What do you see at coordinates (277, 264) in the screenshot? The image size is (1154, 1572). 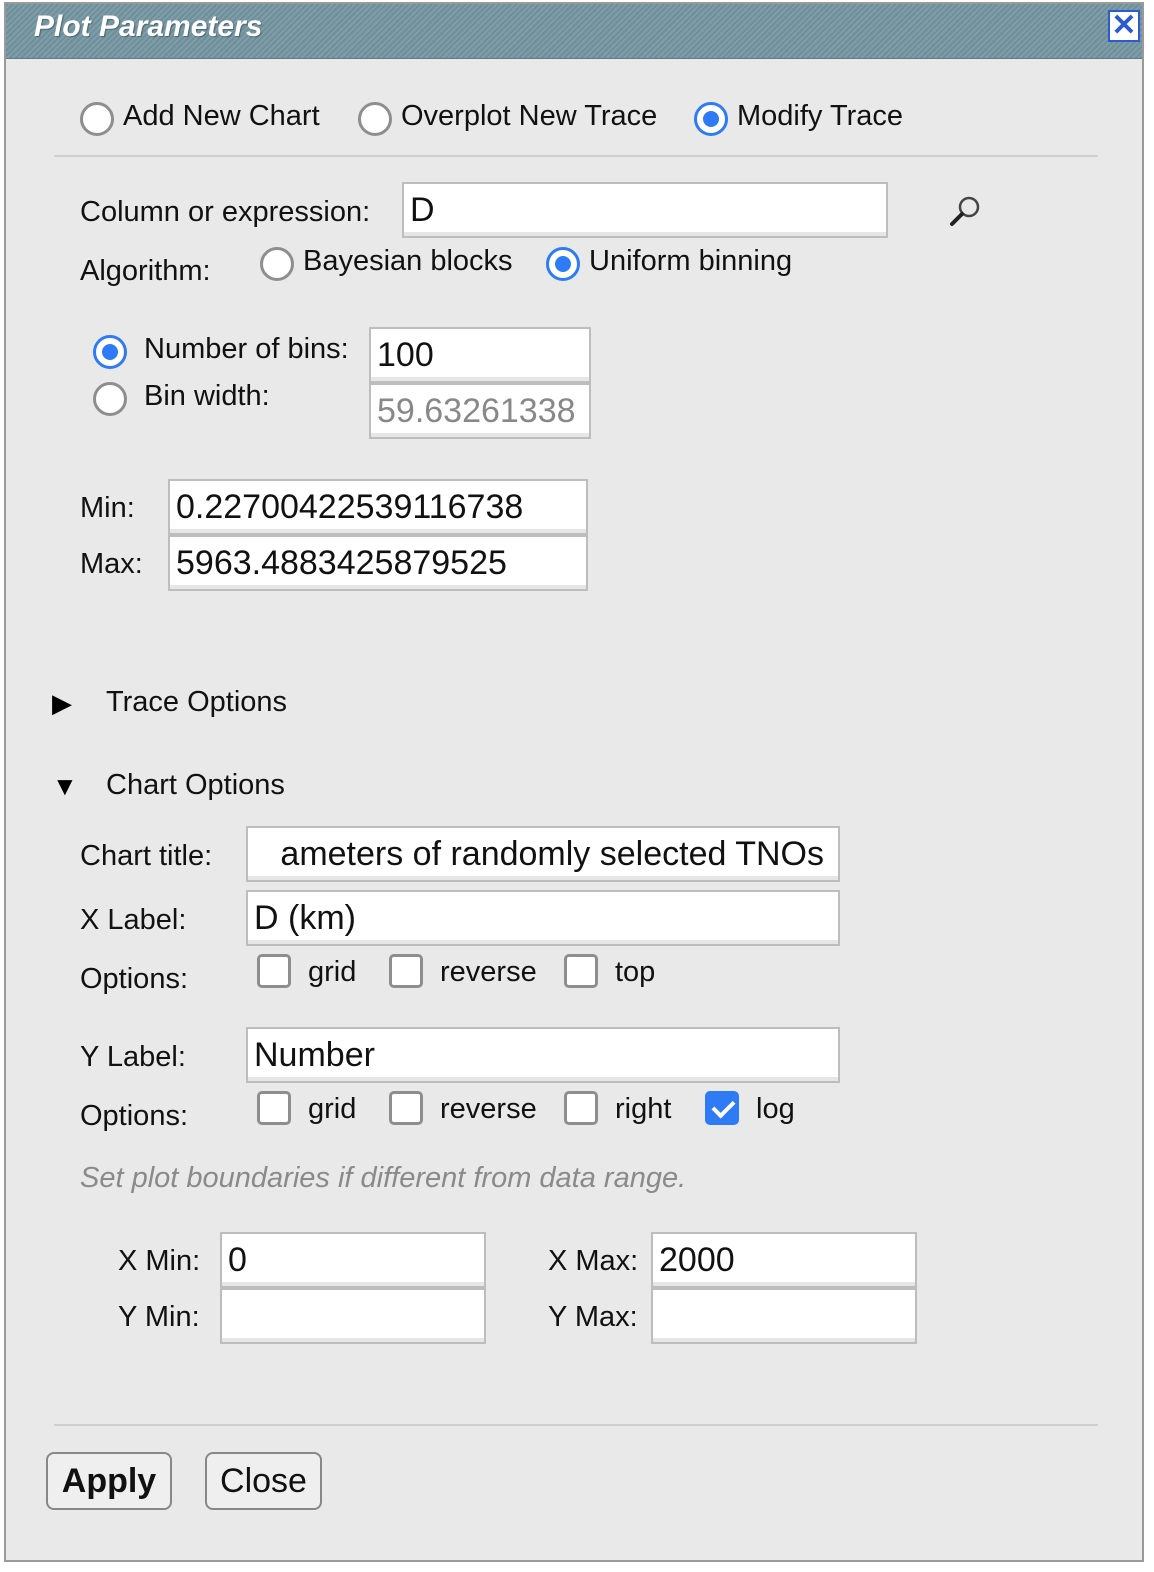 I see `bayesian-blocks-radio` at bounding box center [277, 264].